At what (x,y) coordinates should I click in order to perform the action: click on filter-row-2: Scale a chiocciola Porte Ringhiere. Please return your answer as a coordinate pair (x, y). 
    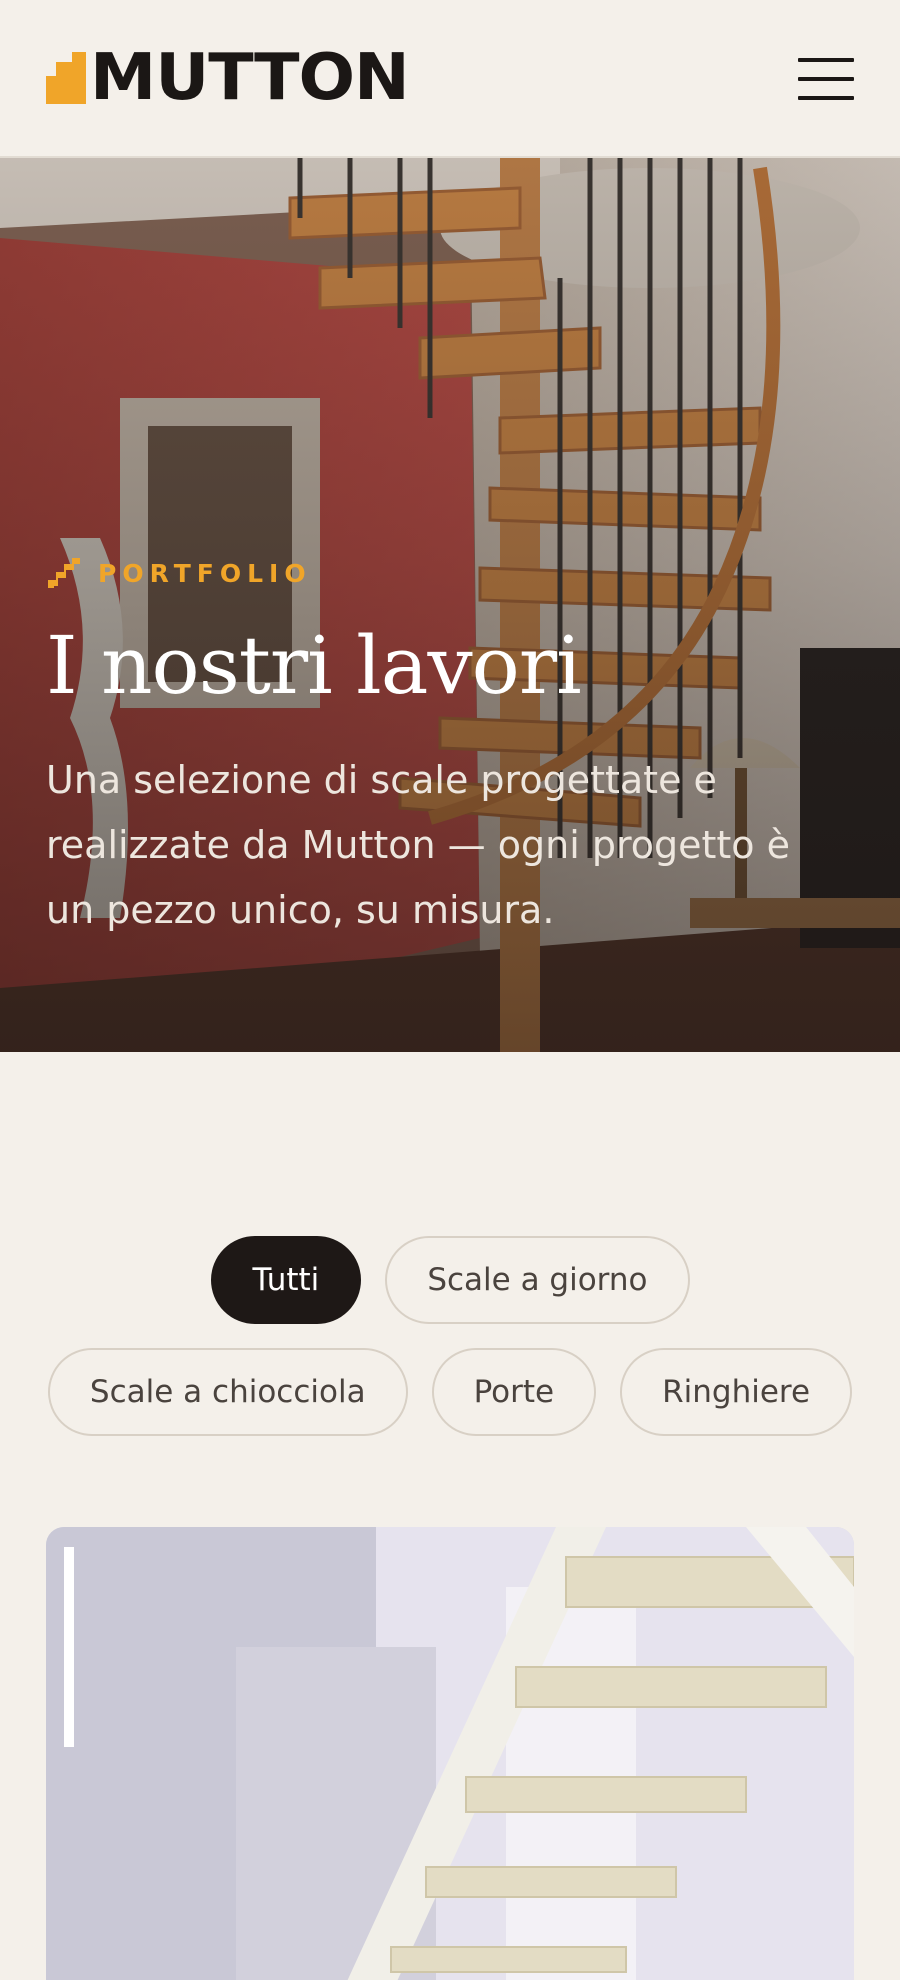
    Looking at the image, I should click on (450, 1392).